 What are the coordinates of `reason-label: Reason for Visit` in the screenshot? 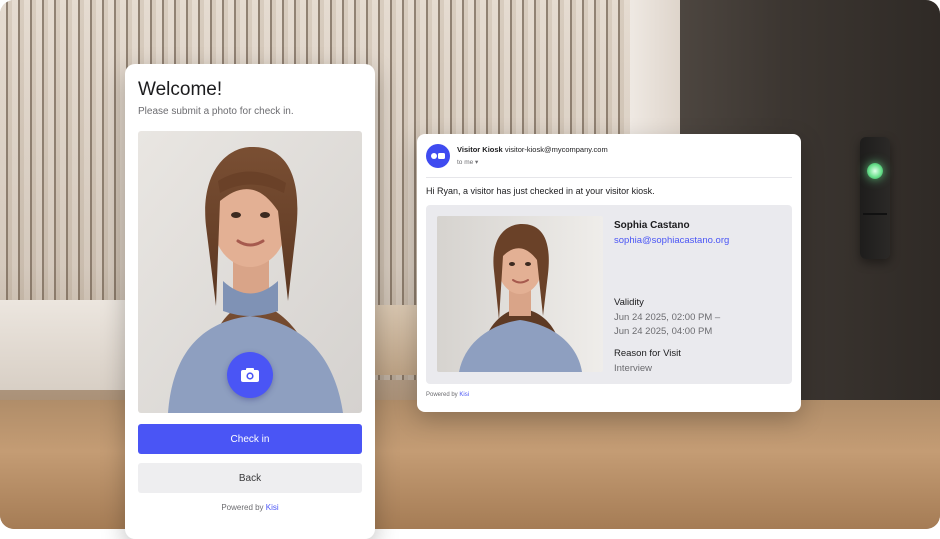 It's located at (647, 353).